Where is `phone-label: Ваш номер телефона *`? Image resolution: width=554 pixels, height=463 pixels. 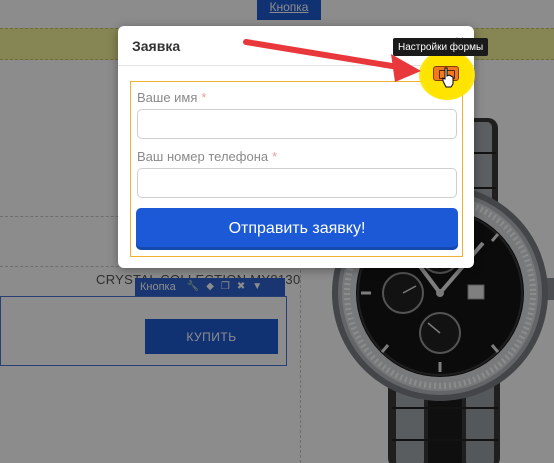 phone-label: Ваш номер телефона * is located at coordinates (207, 156).